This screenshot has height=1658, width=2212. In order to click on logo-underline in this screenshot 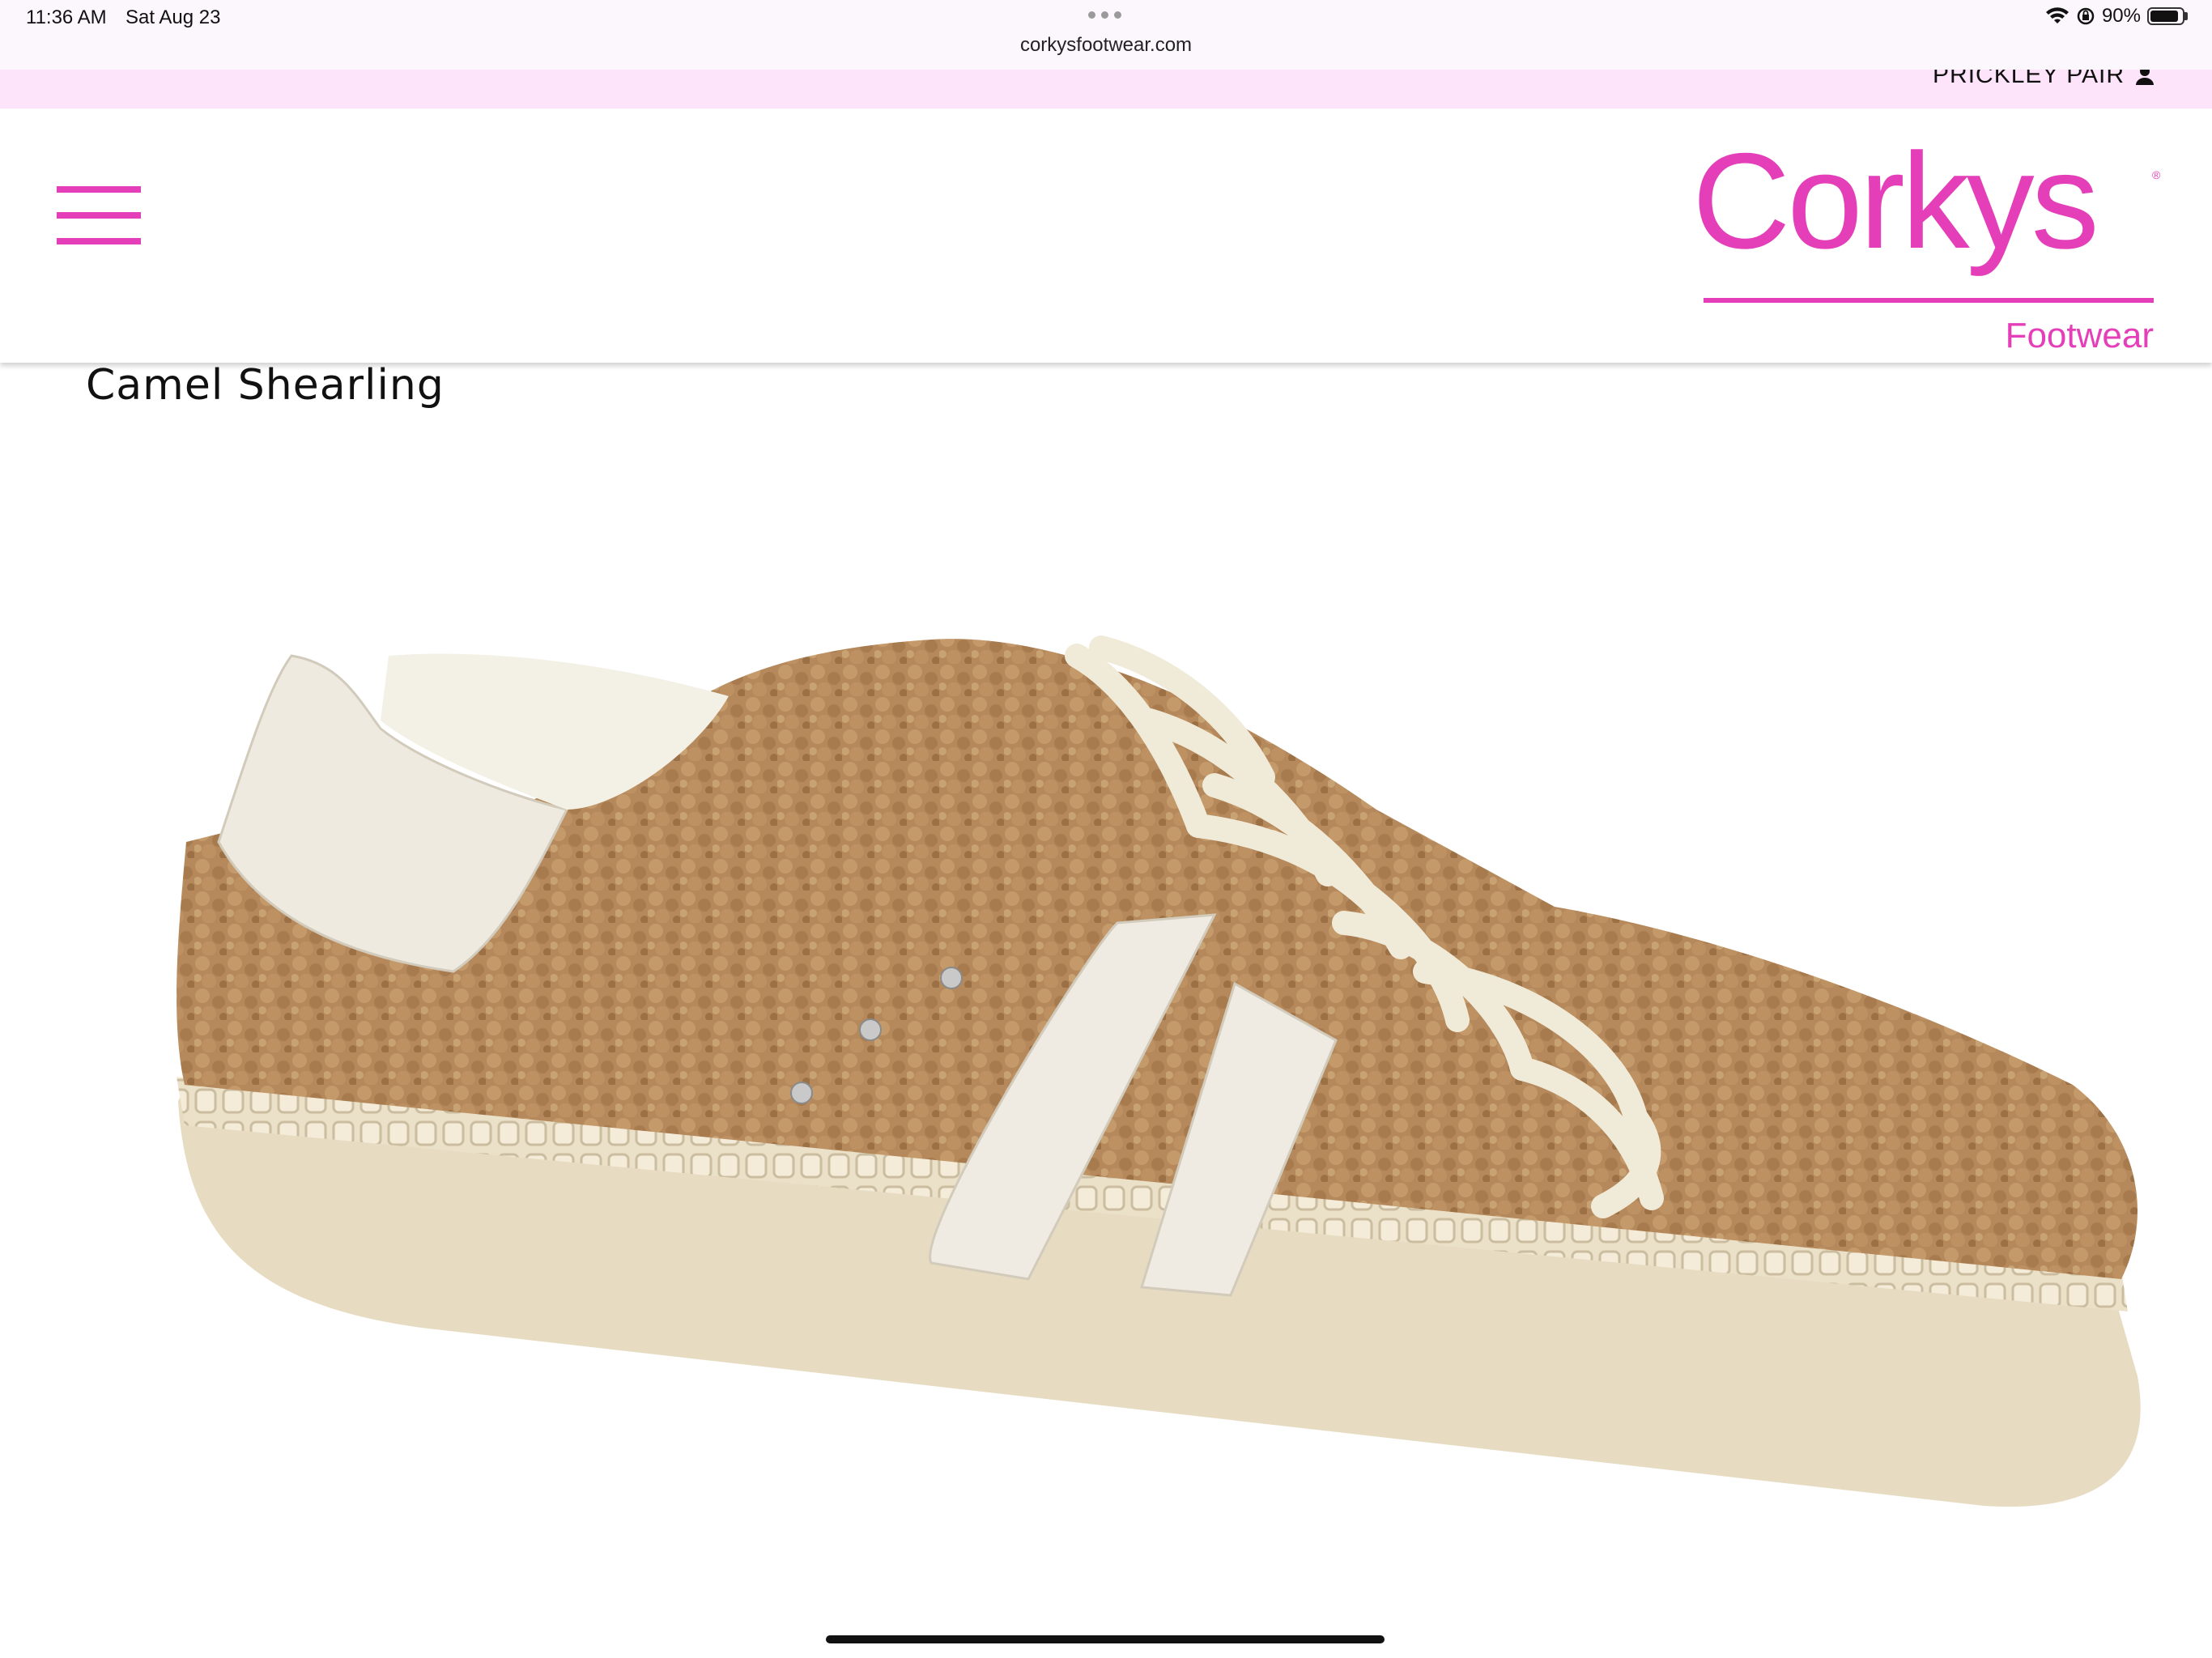, I will do `click(1929, 300)`.